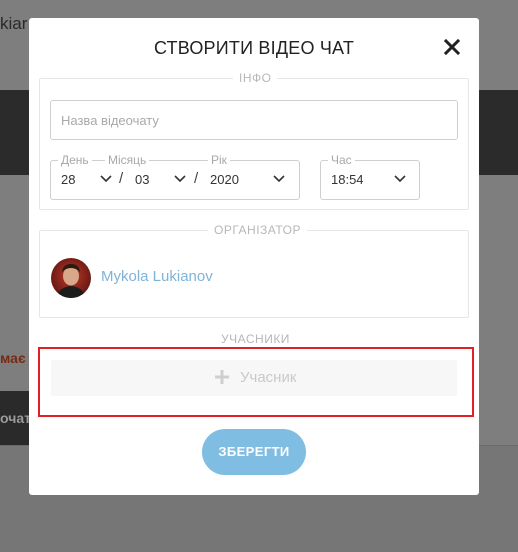  What do you see at coordinates (255, 78) in the screenshot?
I see `info-legend: ІНФО` at bounding box center [255, 78].